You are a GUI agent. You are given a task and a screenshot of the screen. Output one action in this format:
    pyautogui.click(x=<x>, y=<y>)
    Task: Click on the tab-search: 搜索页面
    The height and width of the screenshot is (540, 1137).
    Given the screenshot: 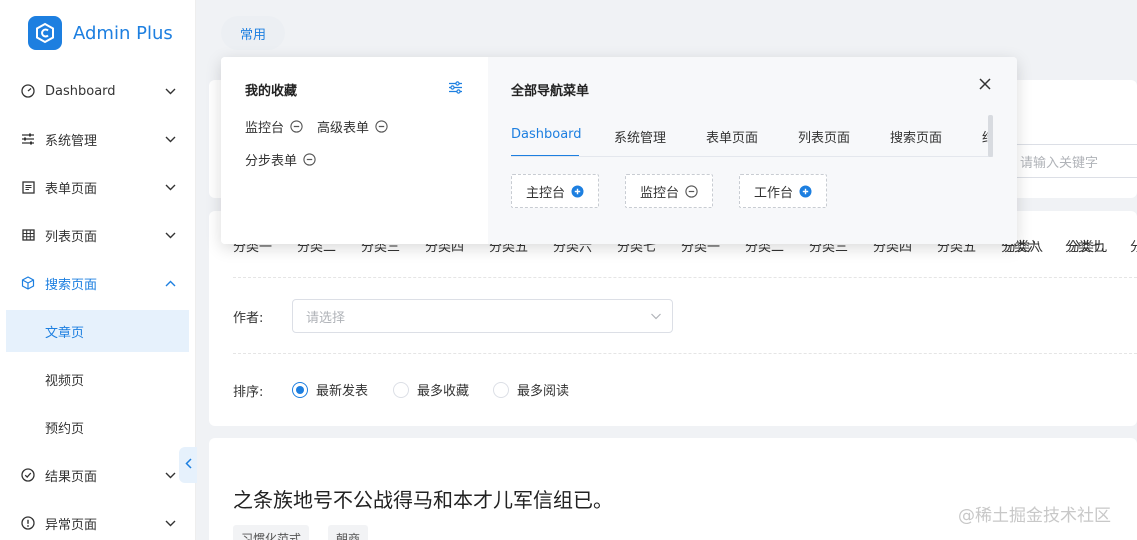 What is the action you would take?
    pyautogui.click(x=916, y=136)
    